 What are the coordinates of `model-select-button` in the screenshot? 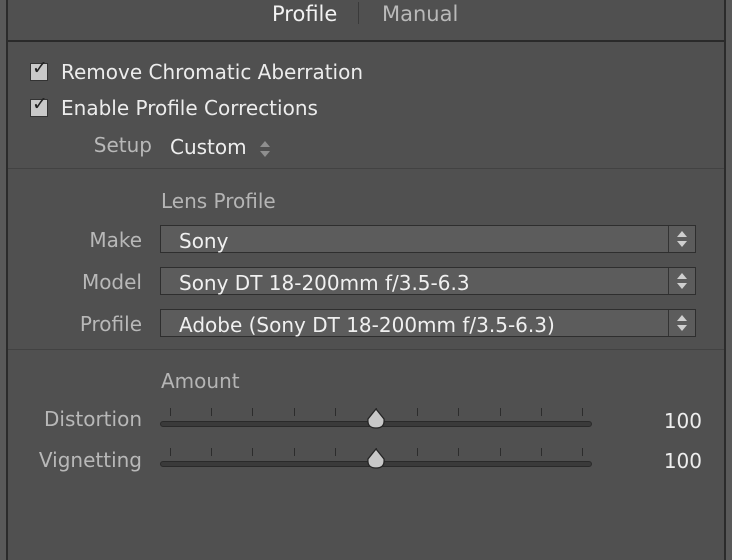 It's located at (681, 281).